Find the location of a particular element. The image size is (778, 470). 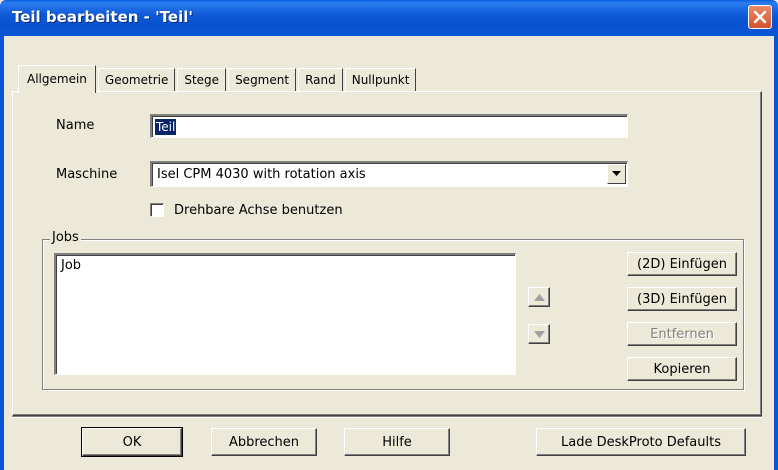

list-item: Job is located at coordinates (71, 265).